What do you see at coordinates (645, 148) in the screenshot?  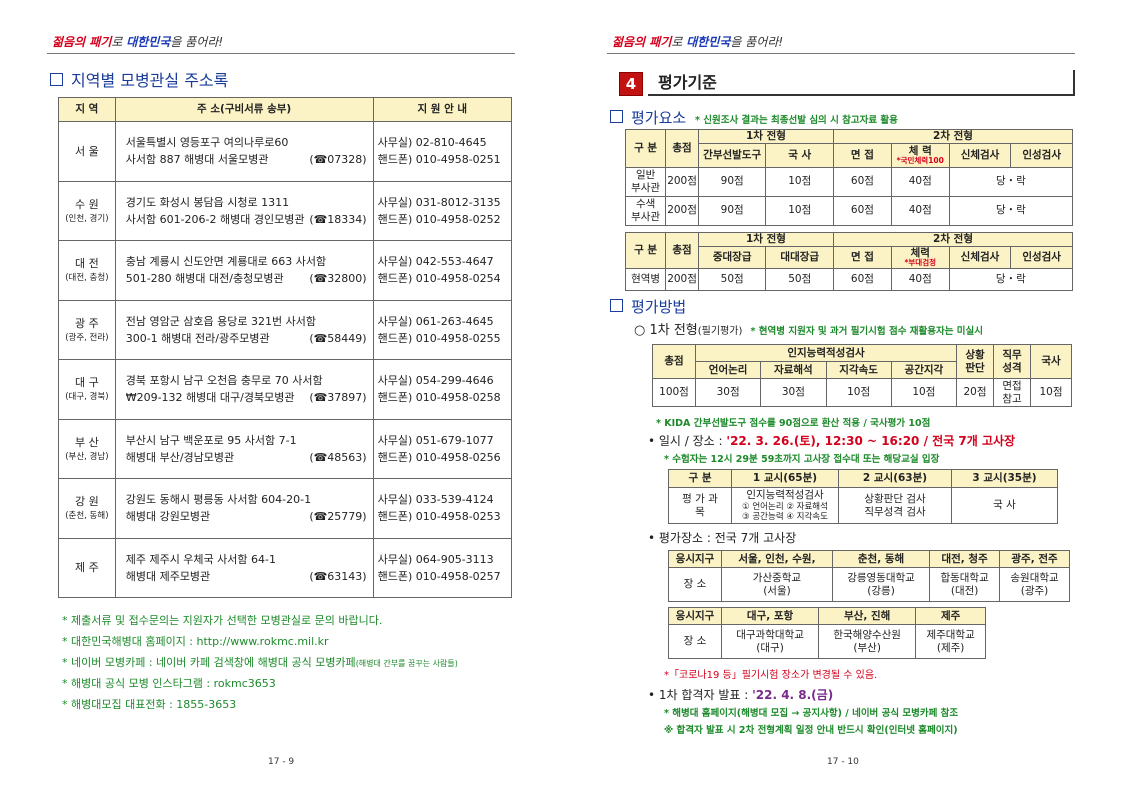 I see `col-header: 구 분` at bounding box center [645, 148].